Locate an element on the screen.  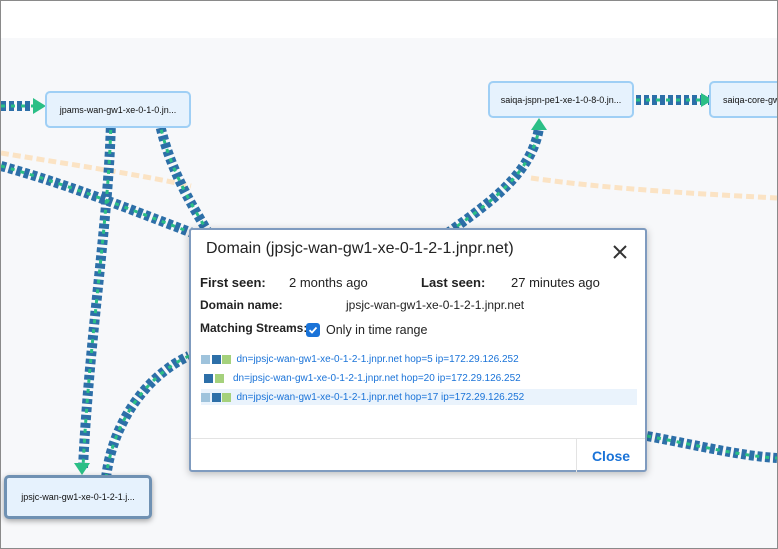
arrow-into-jpsjc is located at coordinates (82, 469).